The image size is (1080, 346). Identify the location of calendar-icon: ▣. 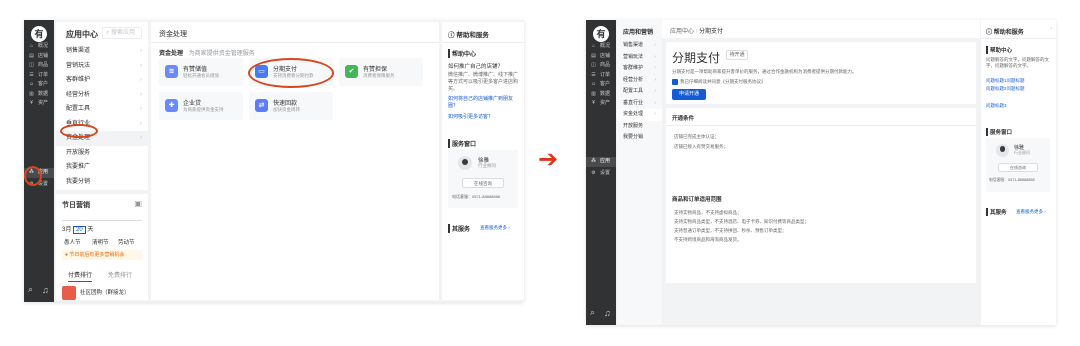
(138, 203).